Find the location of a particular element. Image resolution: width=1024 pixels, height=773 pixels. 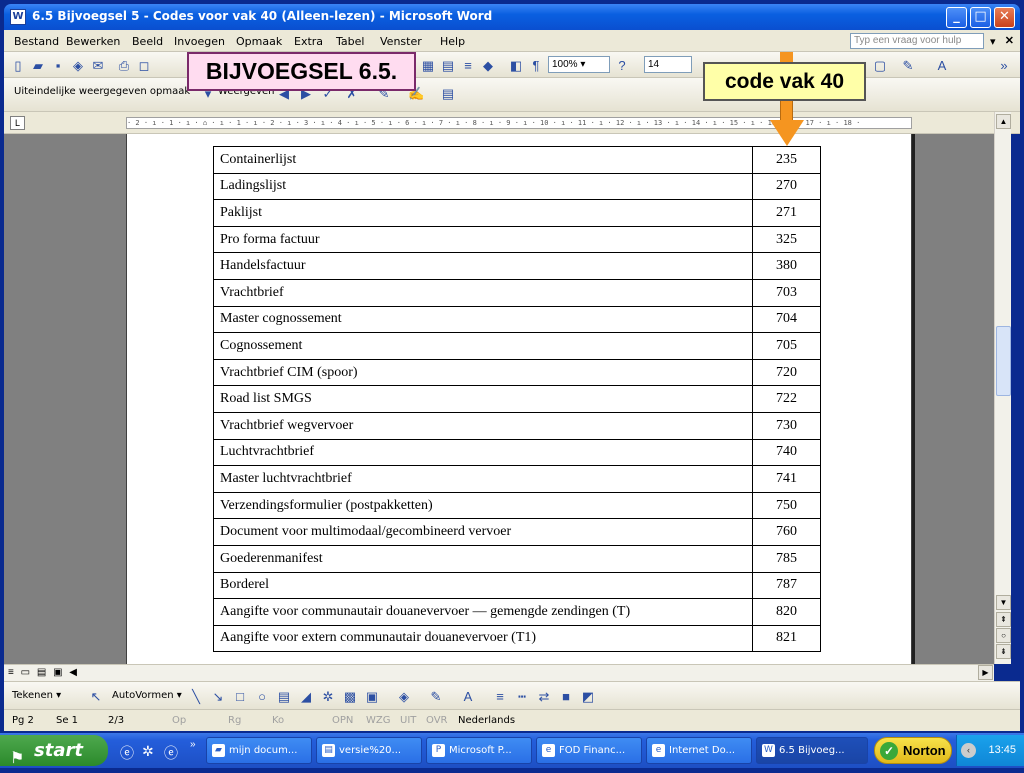

scroll-up-icon: ▲ is located at coordinates (1003, 121).